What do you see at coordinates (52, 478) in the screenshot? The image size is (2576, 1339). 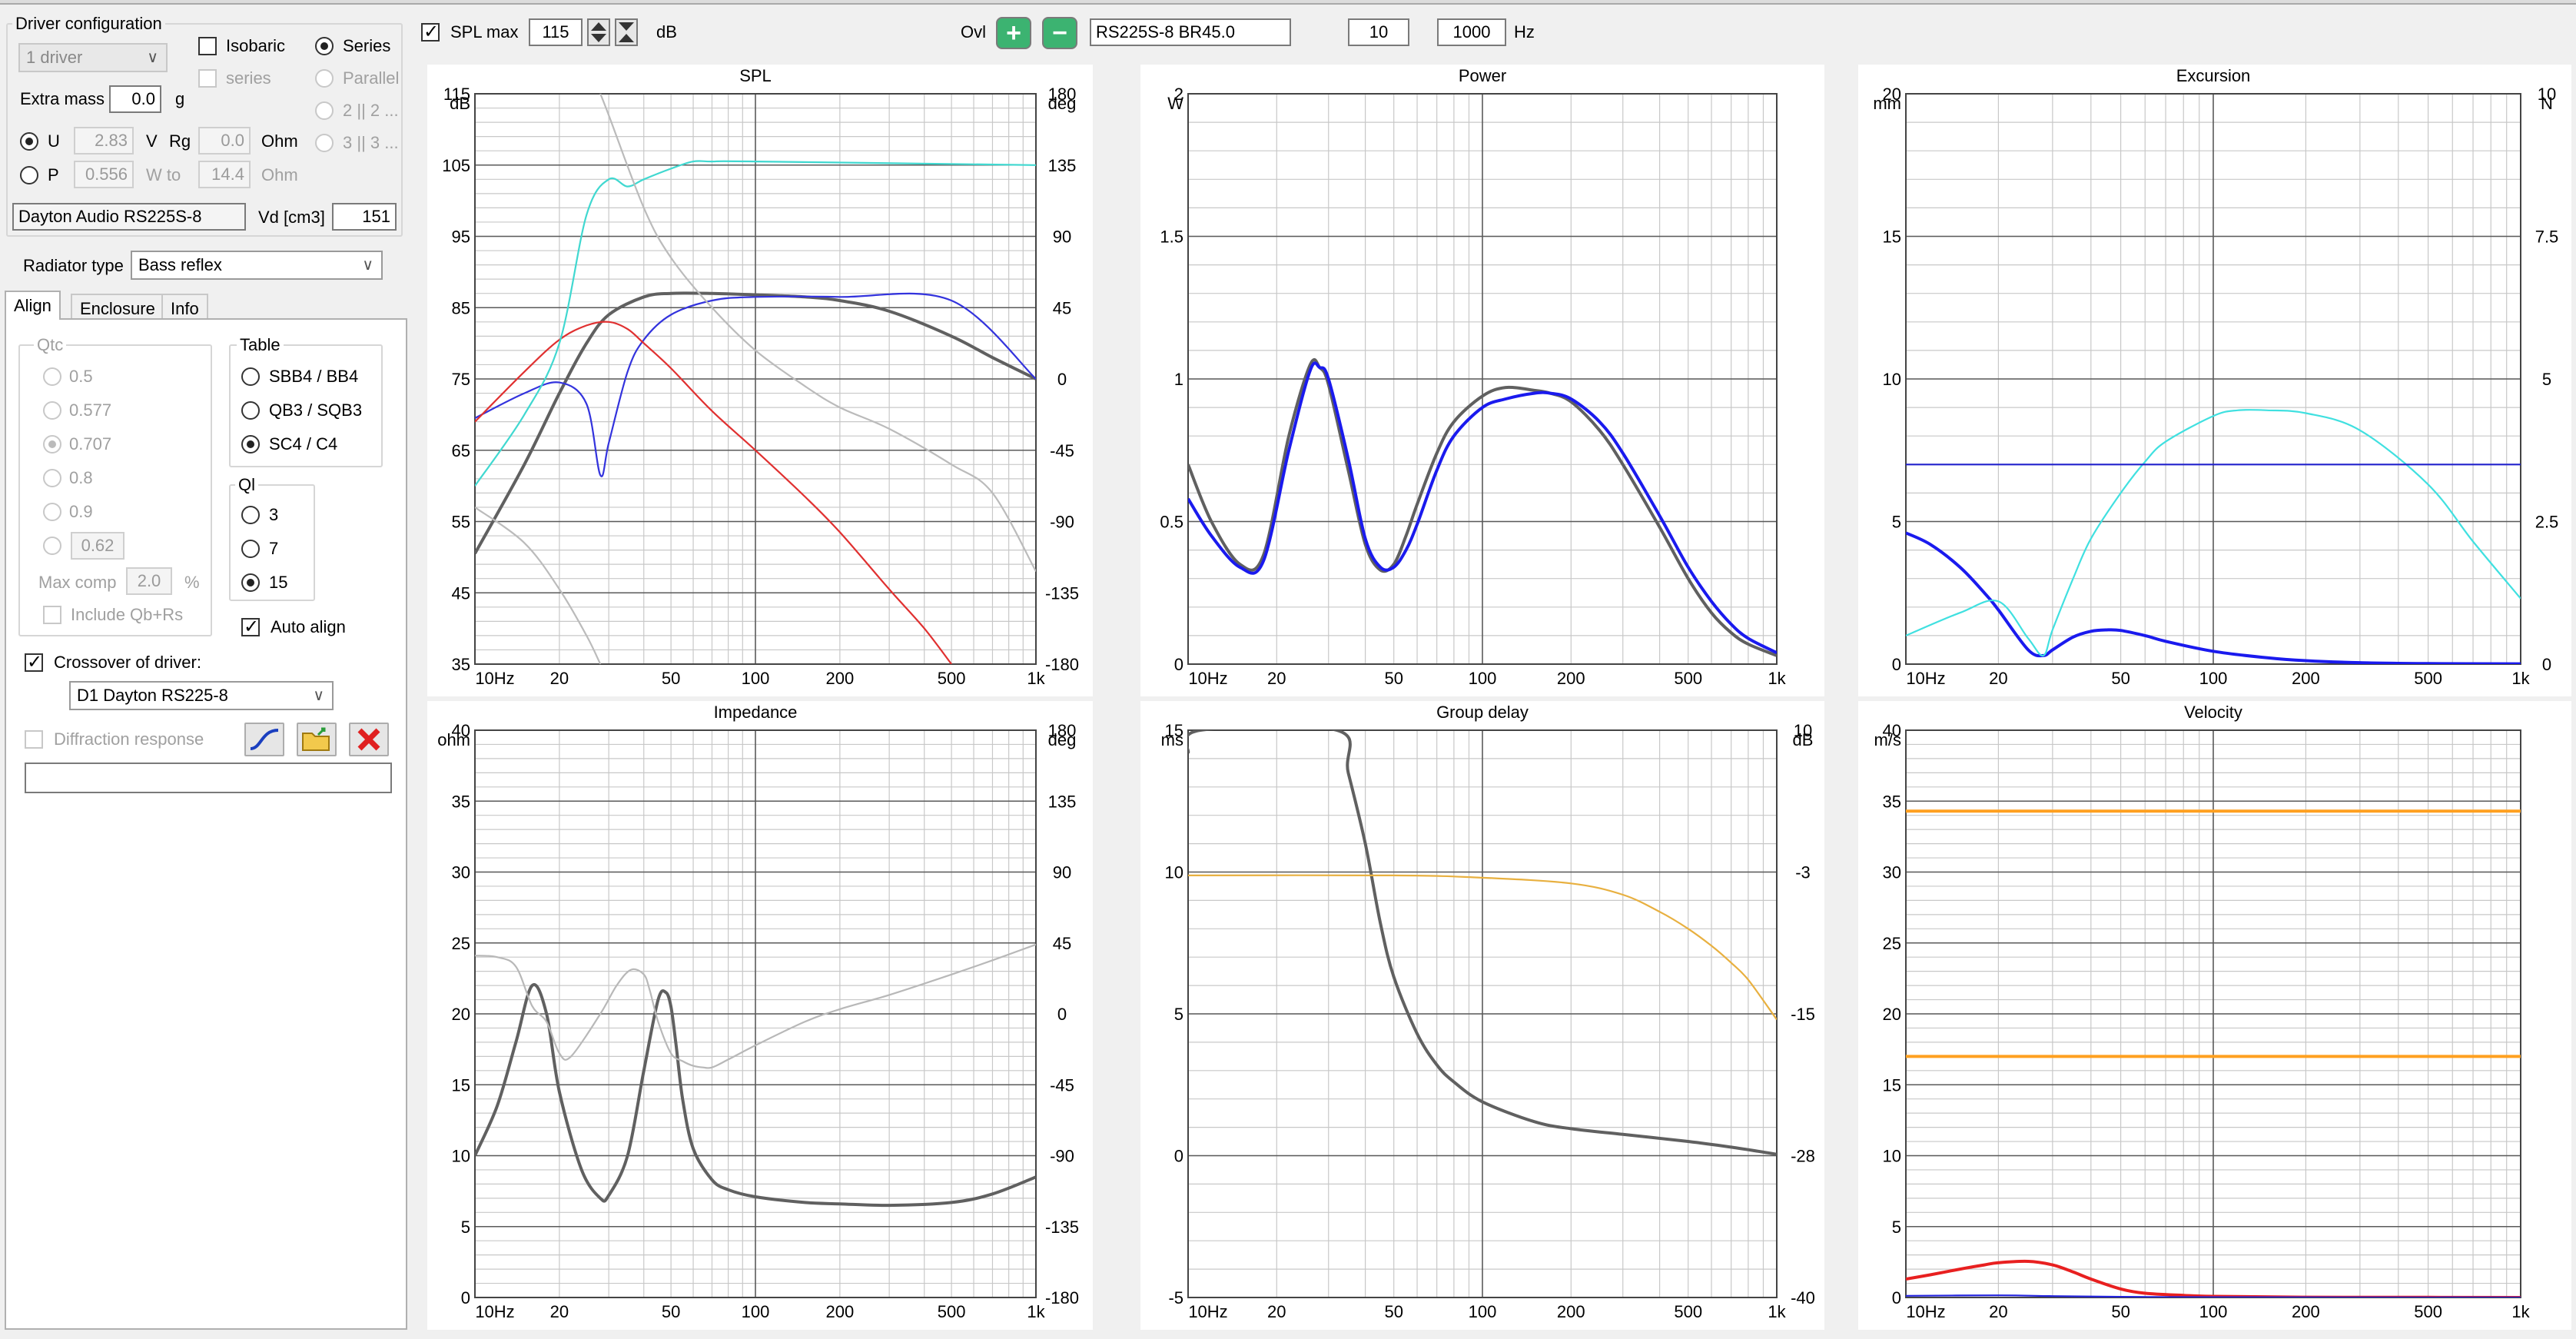 I see `qtc-radio-0.8` at bounding box center [52, 478].